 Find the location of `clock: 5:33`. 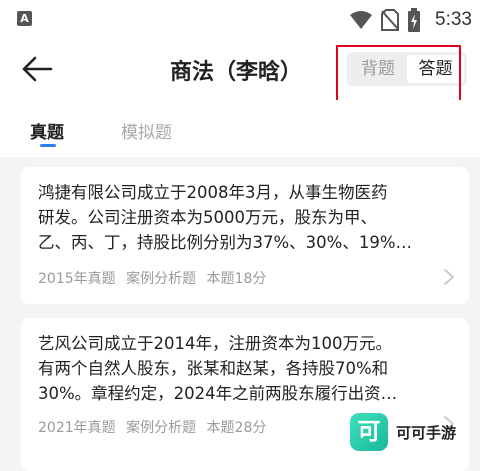

clock: 5:33 is located at coordinates (453, 19).